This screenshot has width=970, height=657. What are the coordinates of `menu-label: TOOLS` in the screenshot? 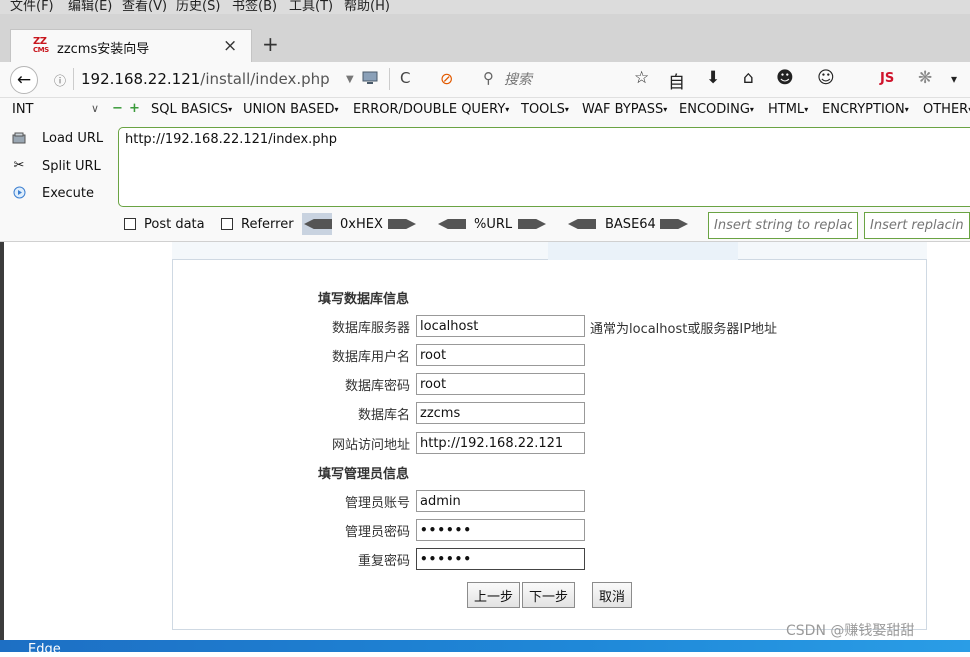 It's located at (543, 109).